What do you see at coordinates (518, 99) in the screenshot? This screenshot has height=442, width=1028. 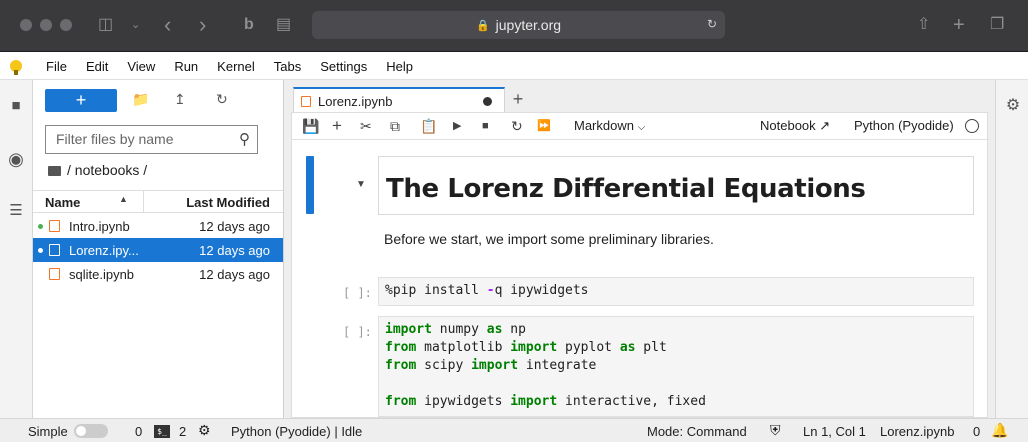 I see `add-tab-button: +` at bounding box center [518, 99].